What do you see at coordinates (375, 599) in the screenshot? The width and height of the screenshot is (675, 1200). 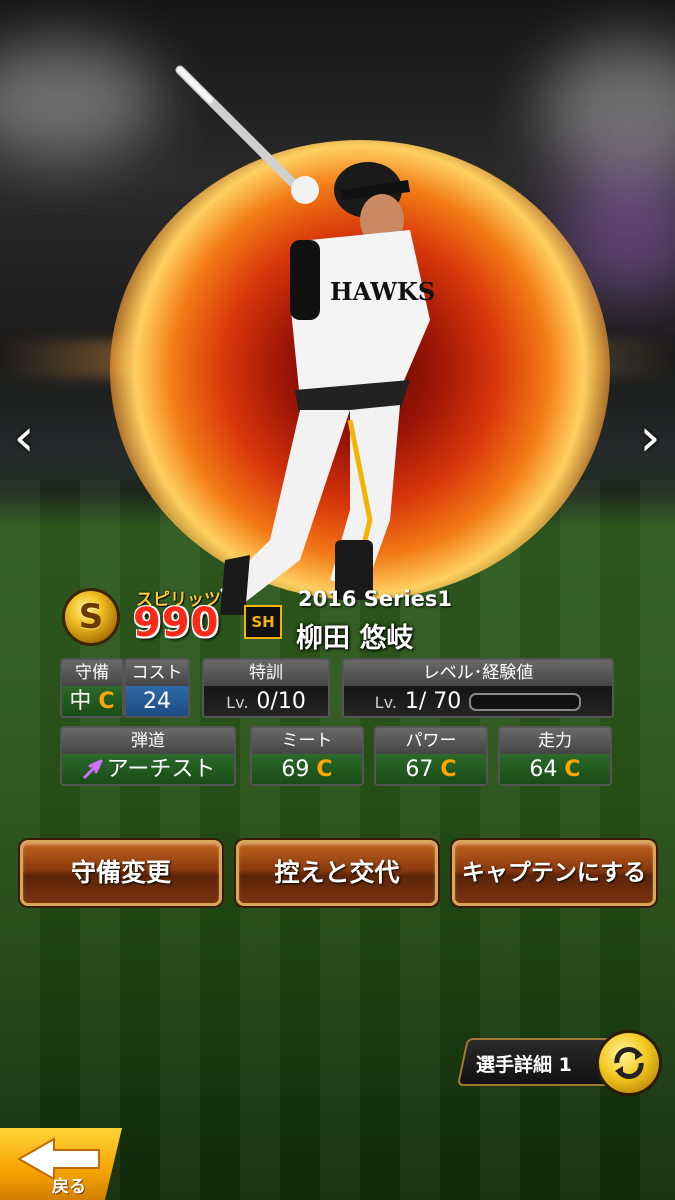 I see `card-series: 2016 Series1` at bounding box center [375, 599].